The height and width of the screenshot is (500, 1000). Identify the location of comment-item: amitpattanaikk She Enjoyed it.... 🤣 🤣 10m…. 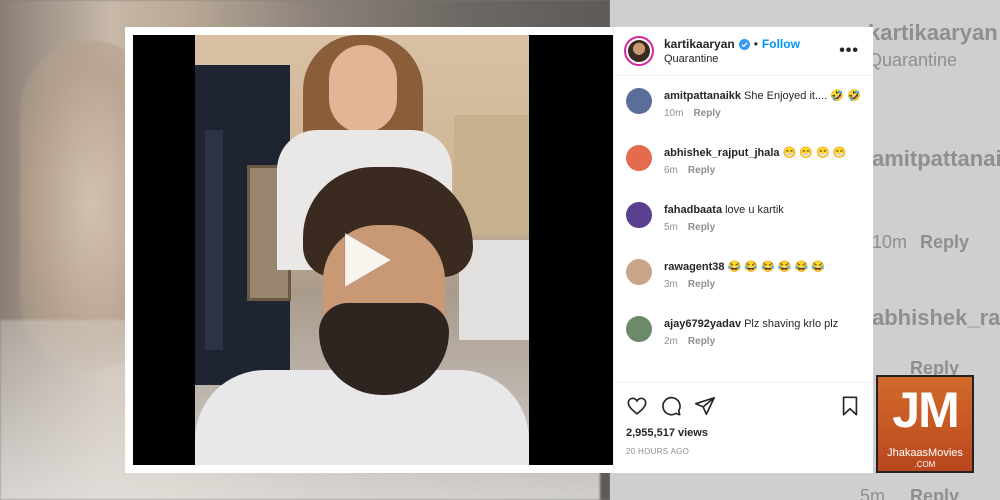
(743, 113).